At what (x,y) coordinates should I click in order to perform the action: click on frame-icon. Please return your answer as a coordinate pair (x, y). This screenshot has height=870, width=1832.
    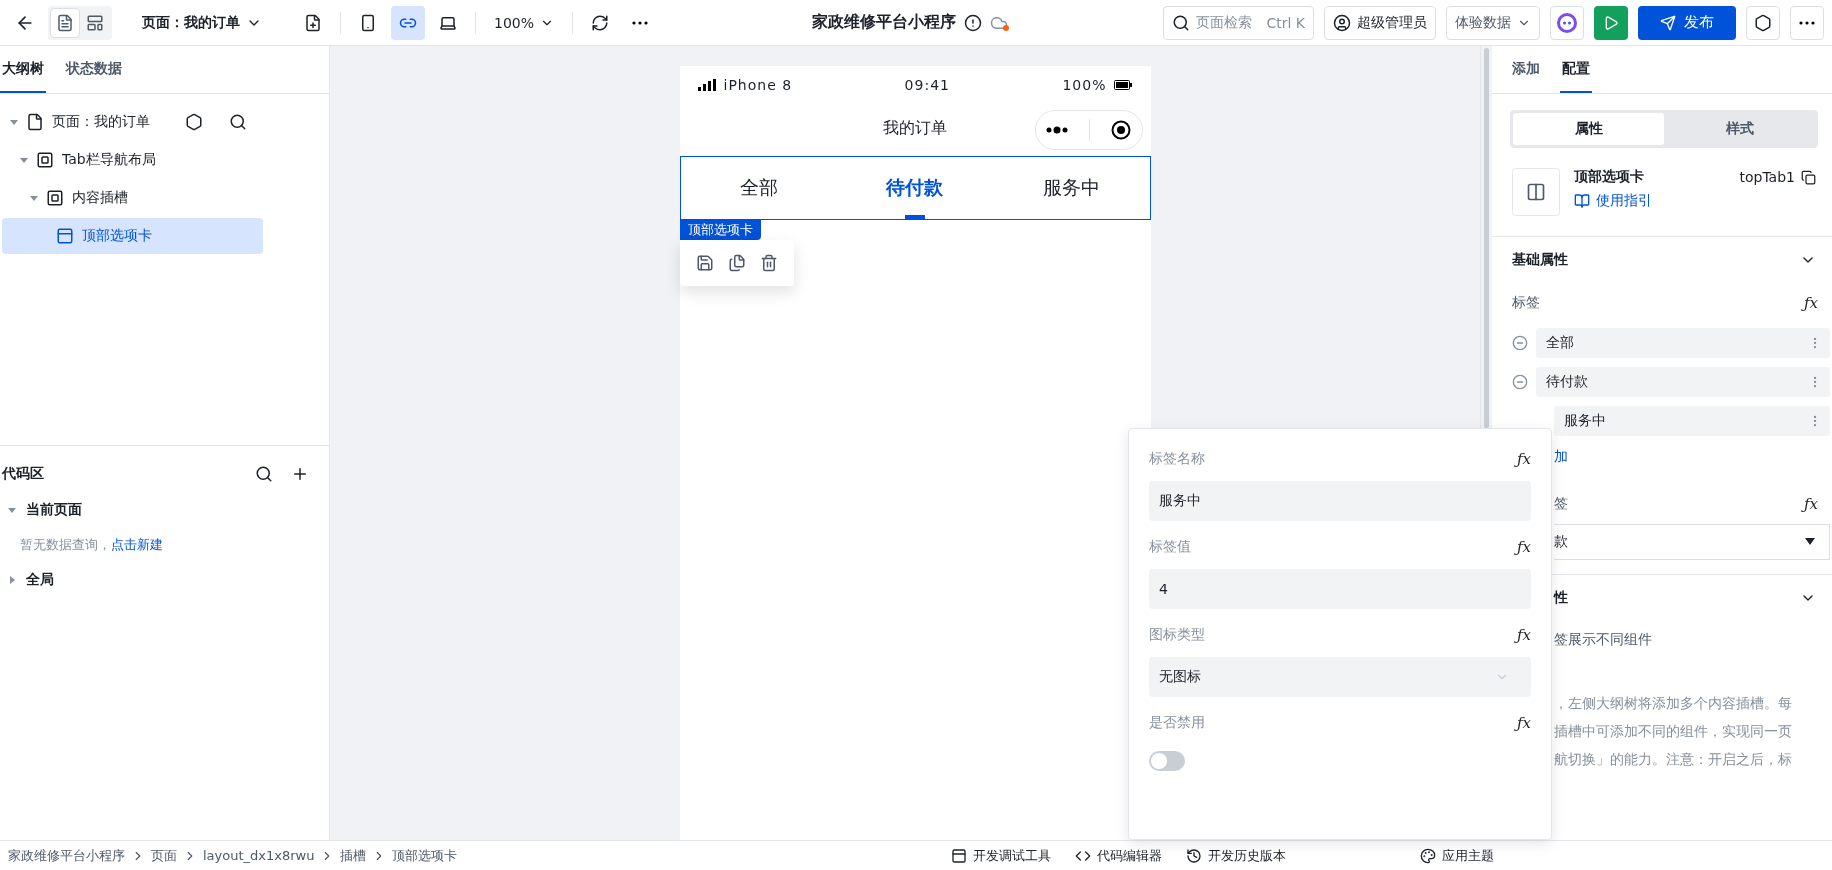
    Looking at the image, I should click on (45, 160).